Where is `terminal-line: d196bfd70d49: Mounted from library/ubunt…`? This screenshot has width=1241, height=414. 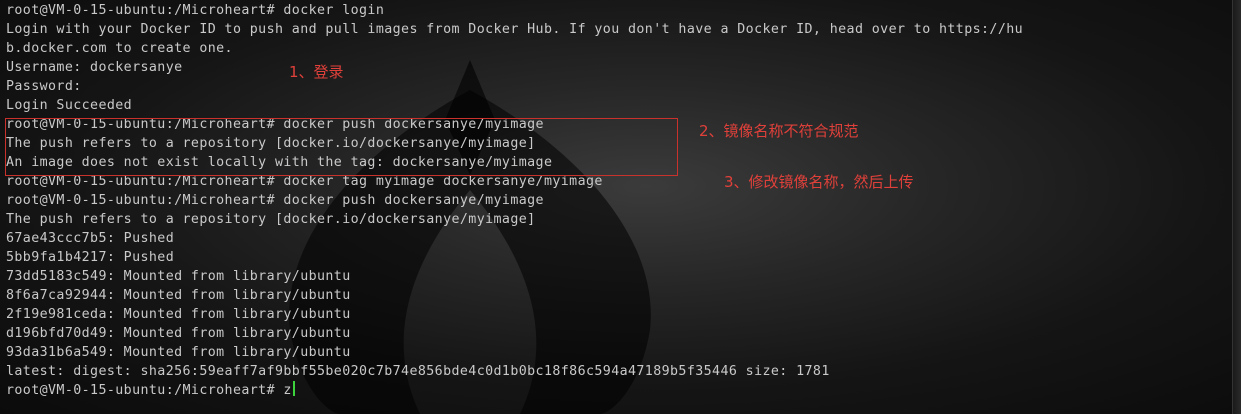
terminal-line: d196bfd70d49: Mounted from library/ubunt… is located at coordinates (178, 333).